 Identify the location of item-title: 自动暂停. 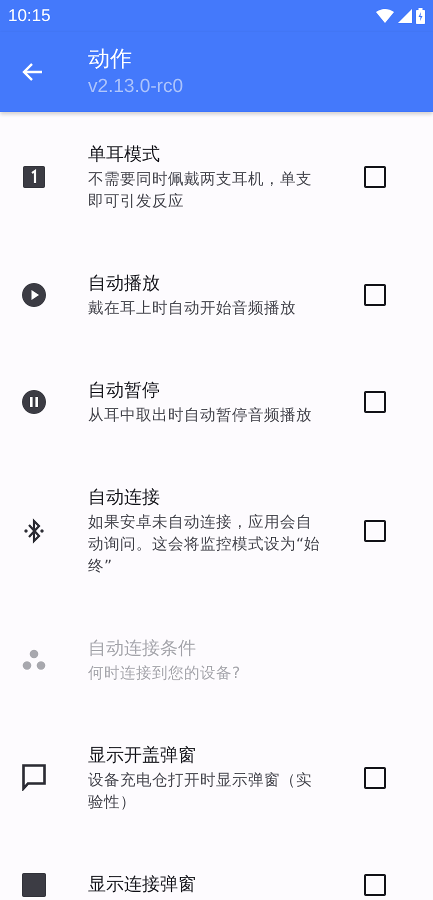
(124, 391).